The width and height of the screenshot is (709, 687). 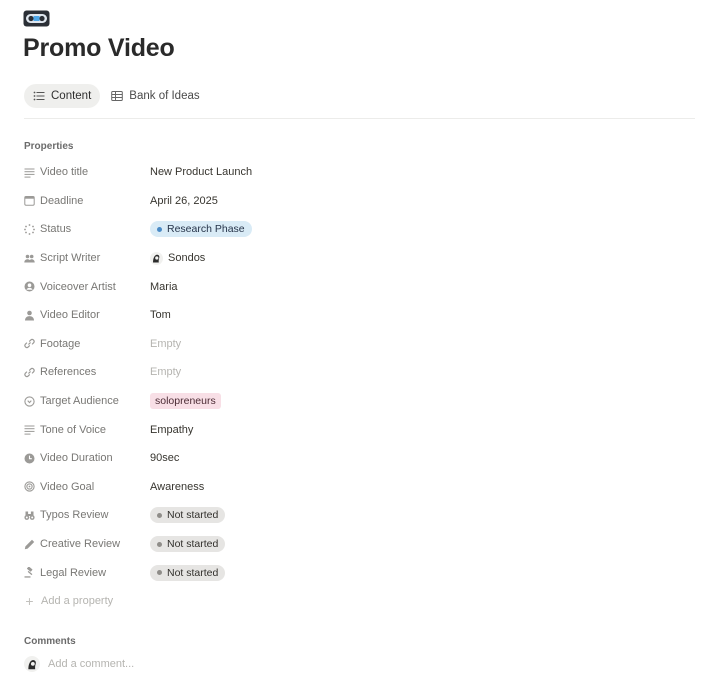 What do you see at coordinates (164, 287) in the screenshot?
I see `property-value: Maria` at bounding box center [164, 287].